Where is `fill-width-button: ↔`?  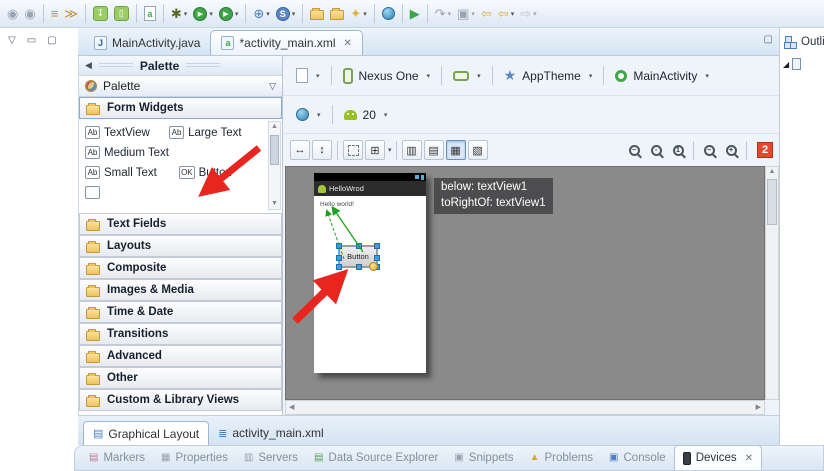
fill-width-button: ↔ is located at coordinates (300, 150).